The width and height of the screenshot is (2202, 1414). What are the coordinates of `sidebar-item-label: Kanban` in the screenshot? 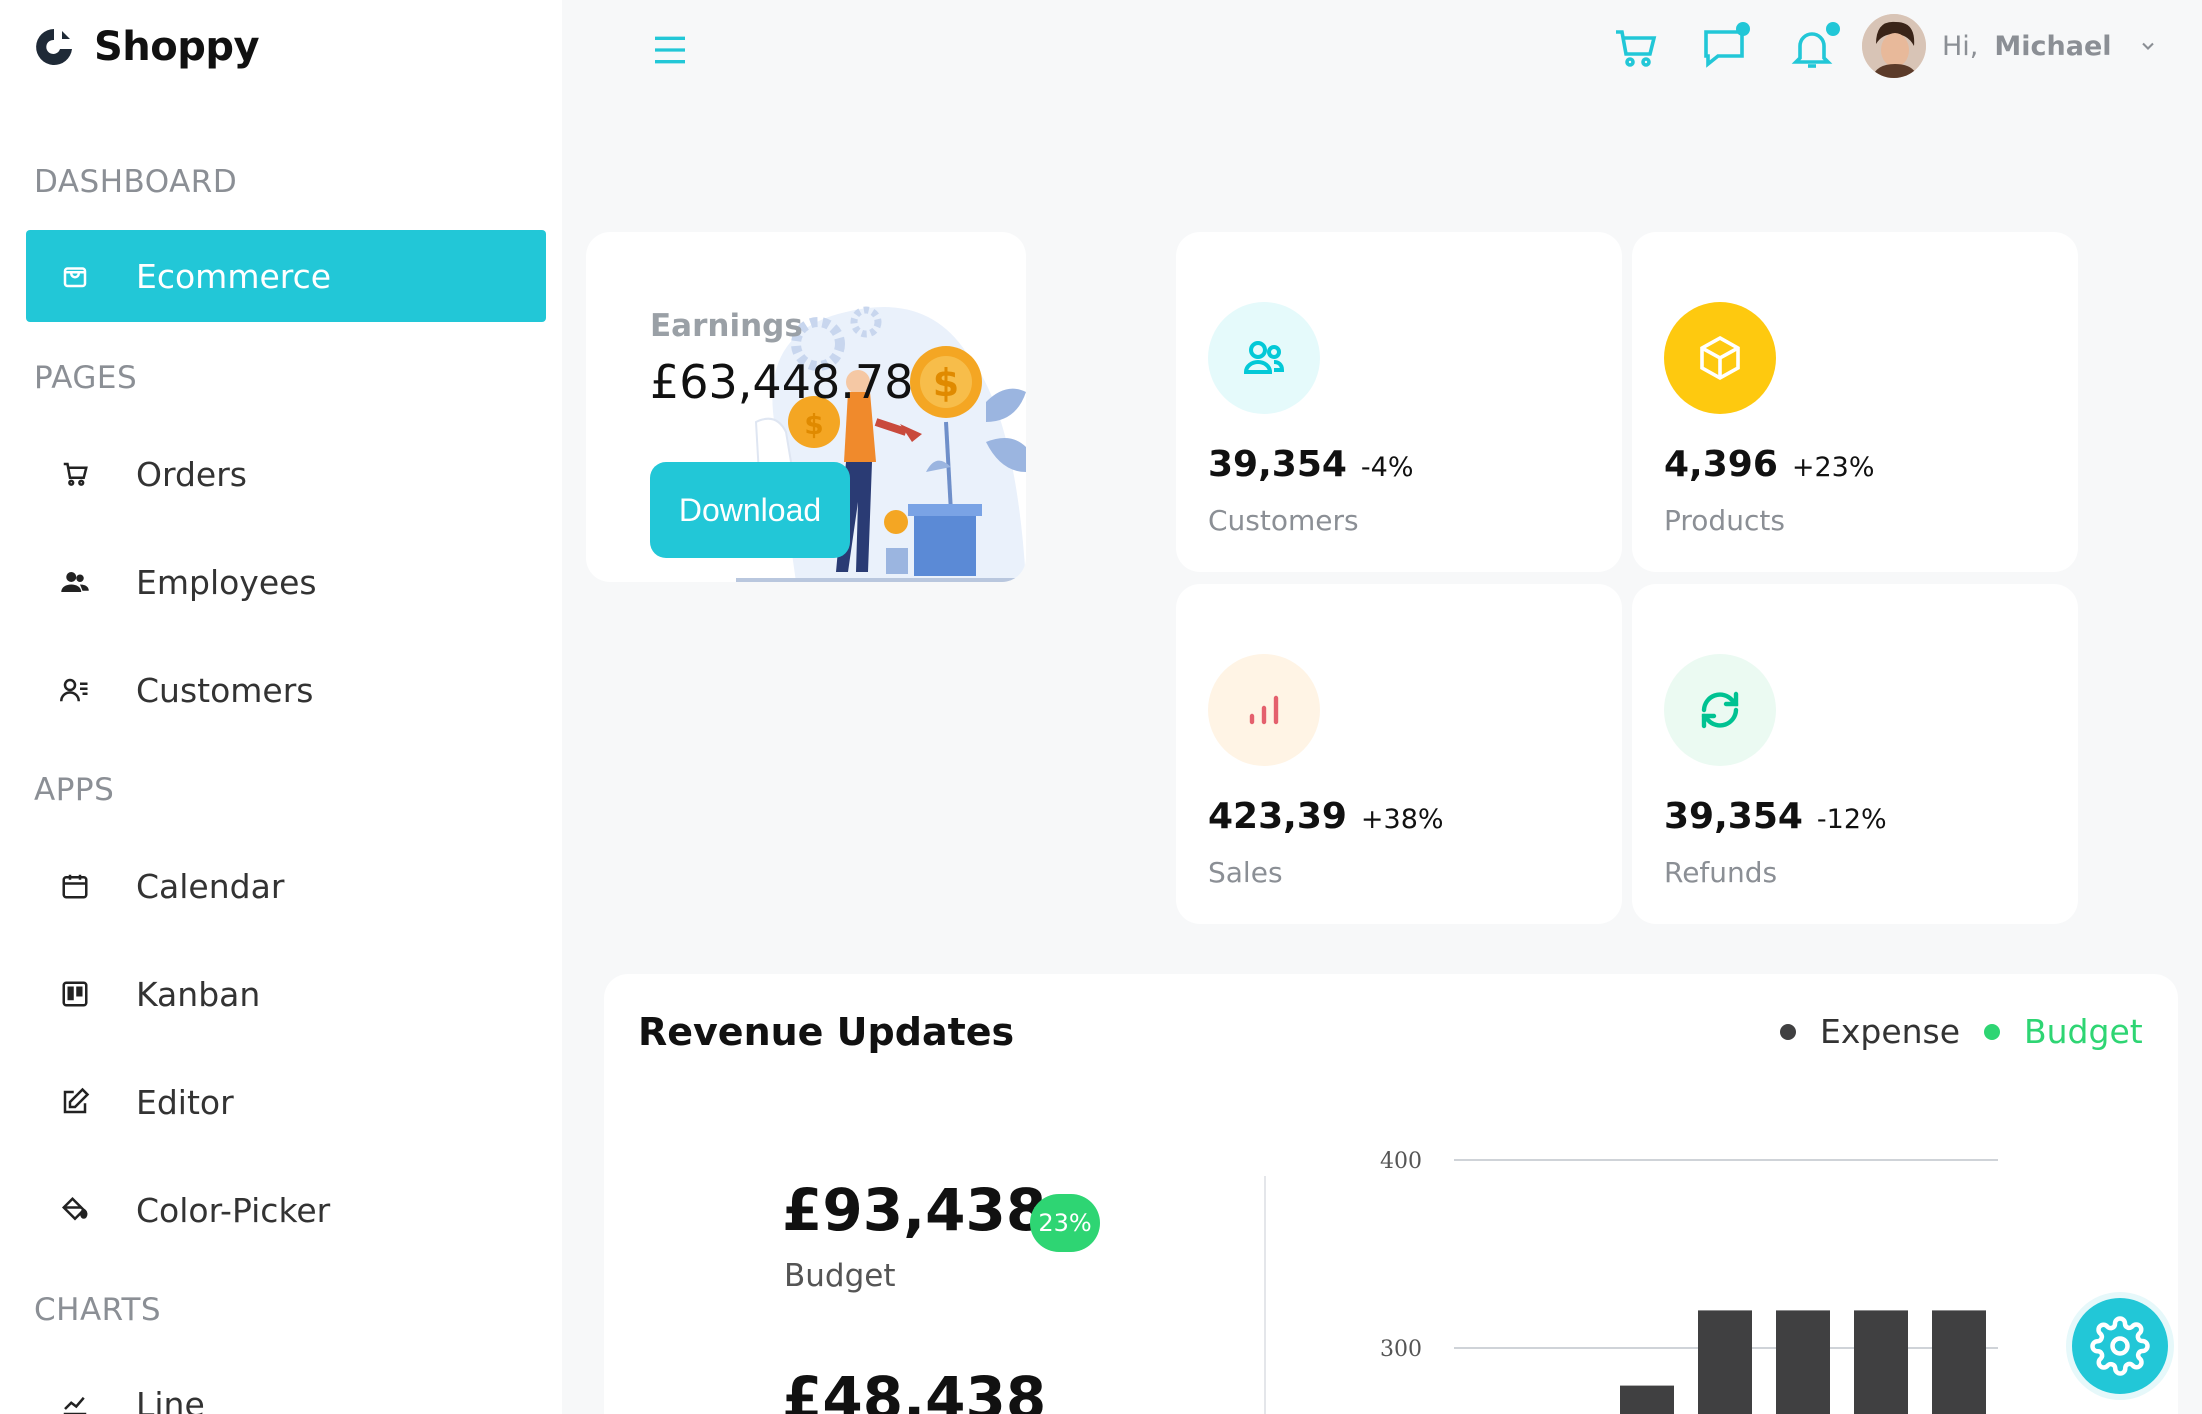 It's located at (198, 994).